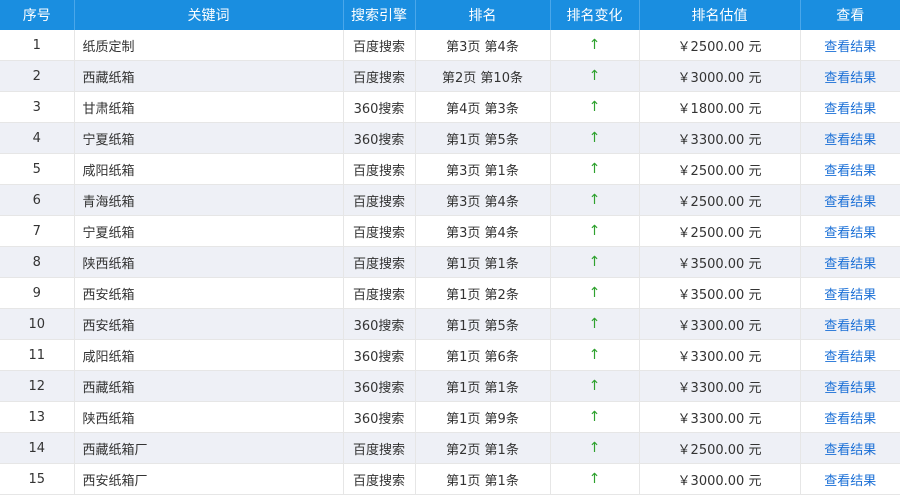  Describe the element at coordinates (37, 200) in the screenshot. I see `row-index: 6` at that location.